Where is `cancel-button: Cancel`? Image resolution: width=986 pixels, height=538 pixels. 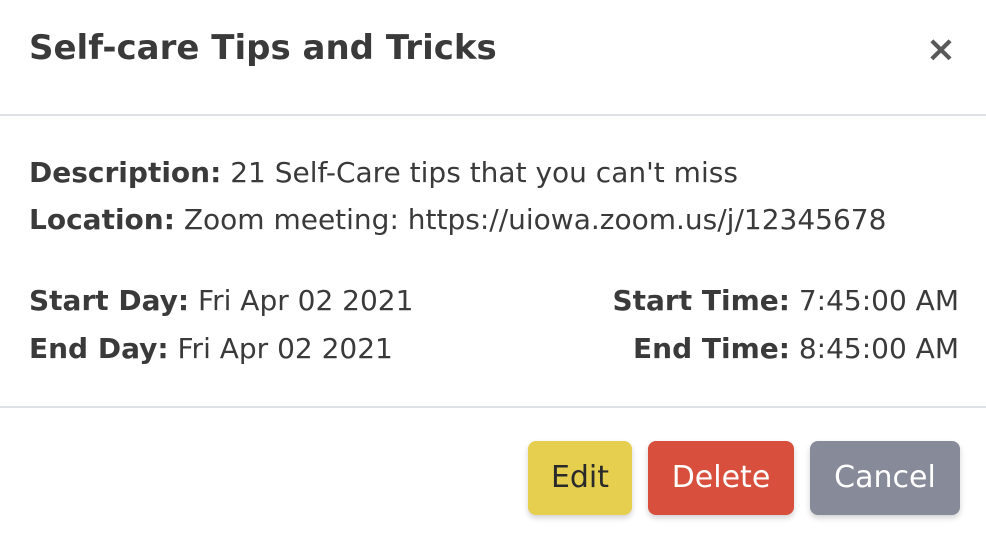 cancel-button: Cancel is located at coordinates (885, 478).